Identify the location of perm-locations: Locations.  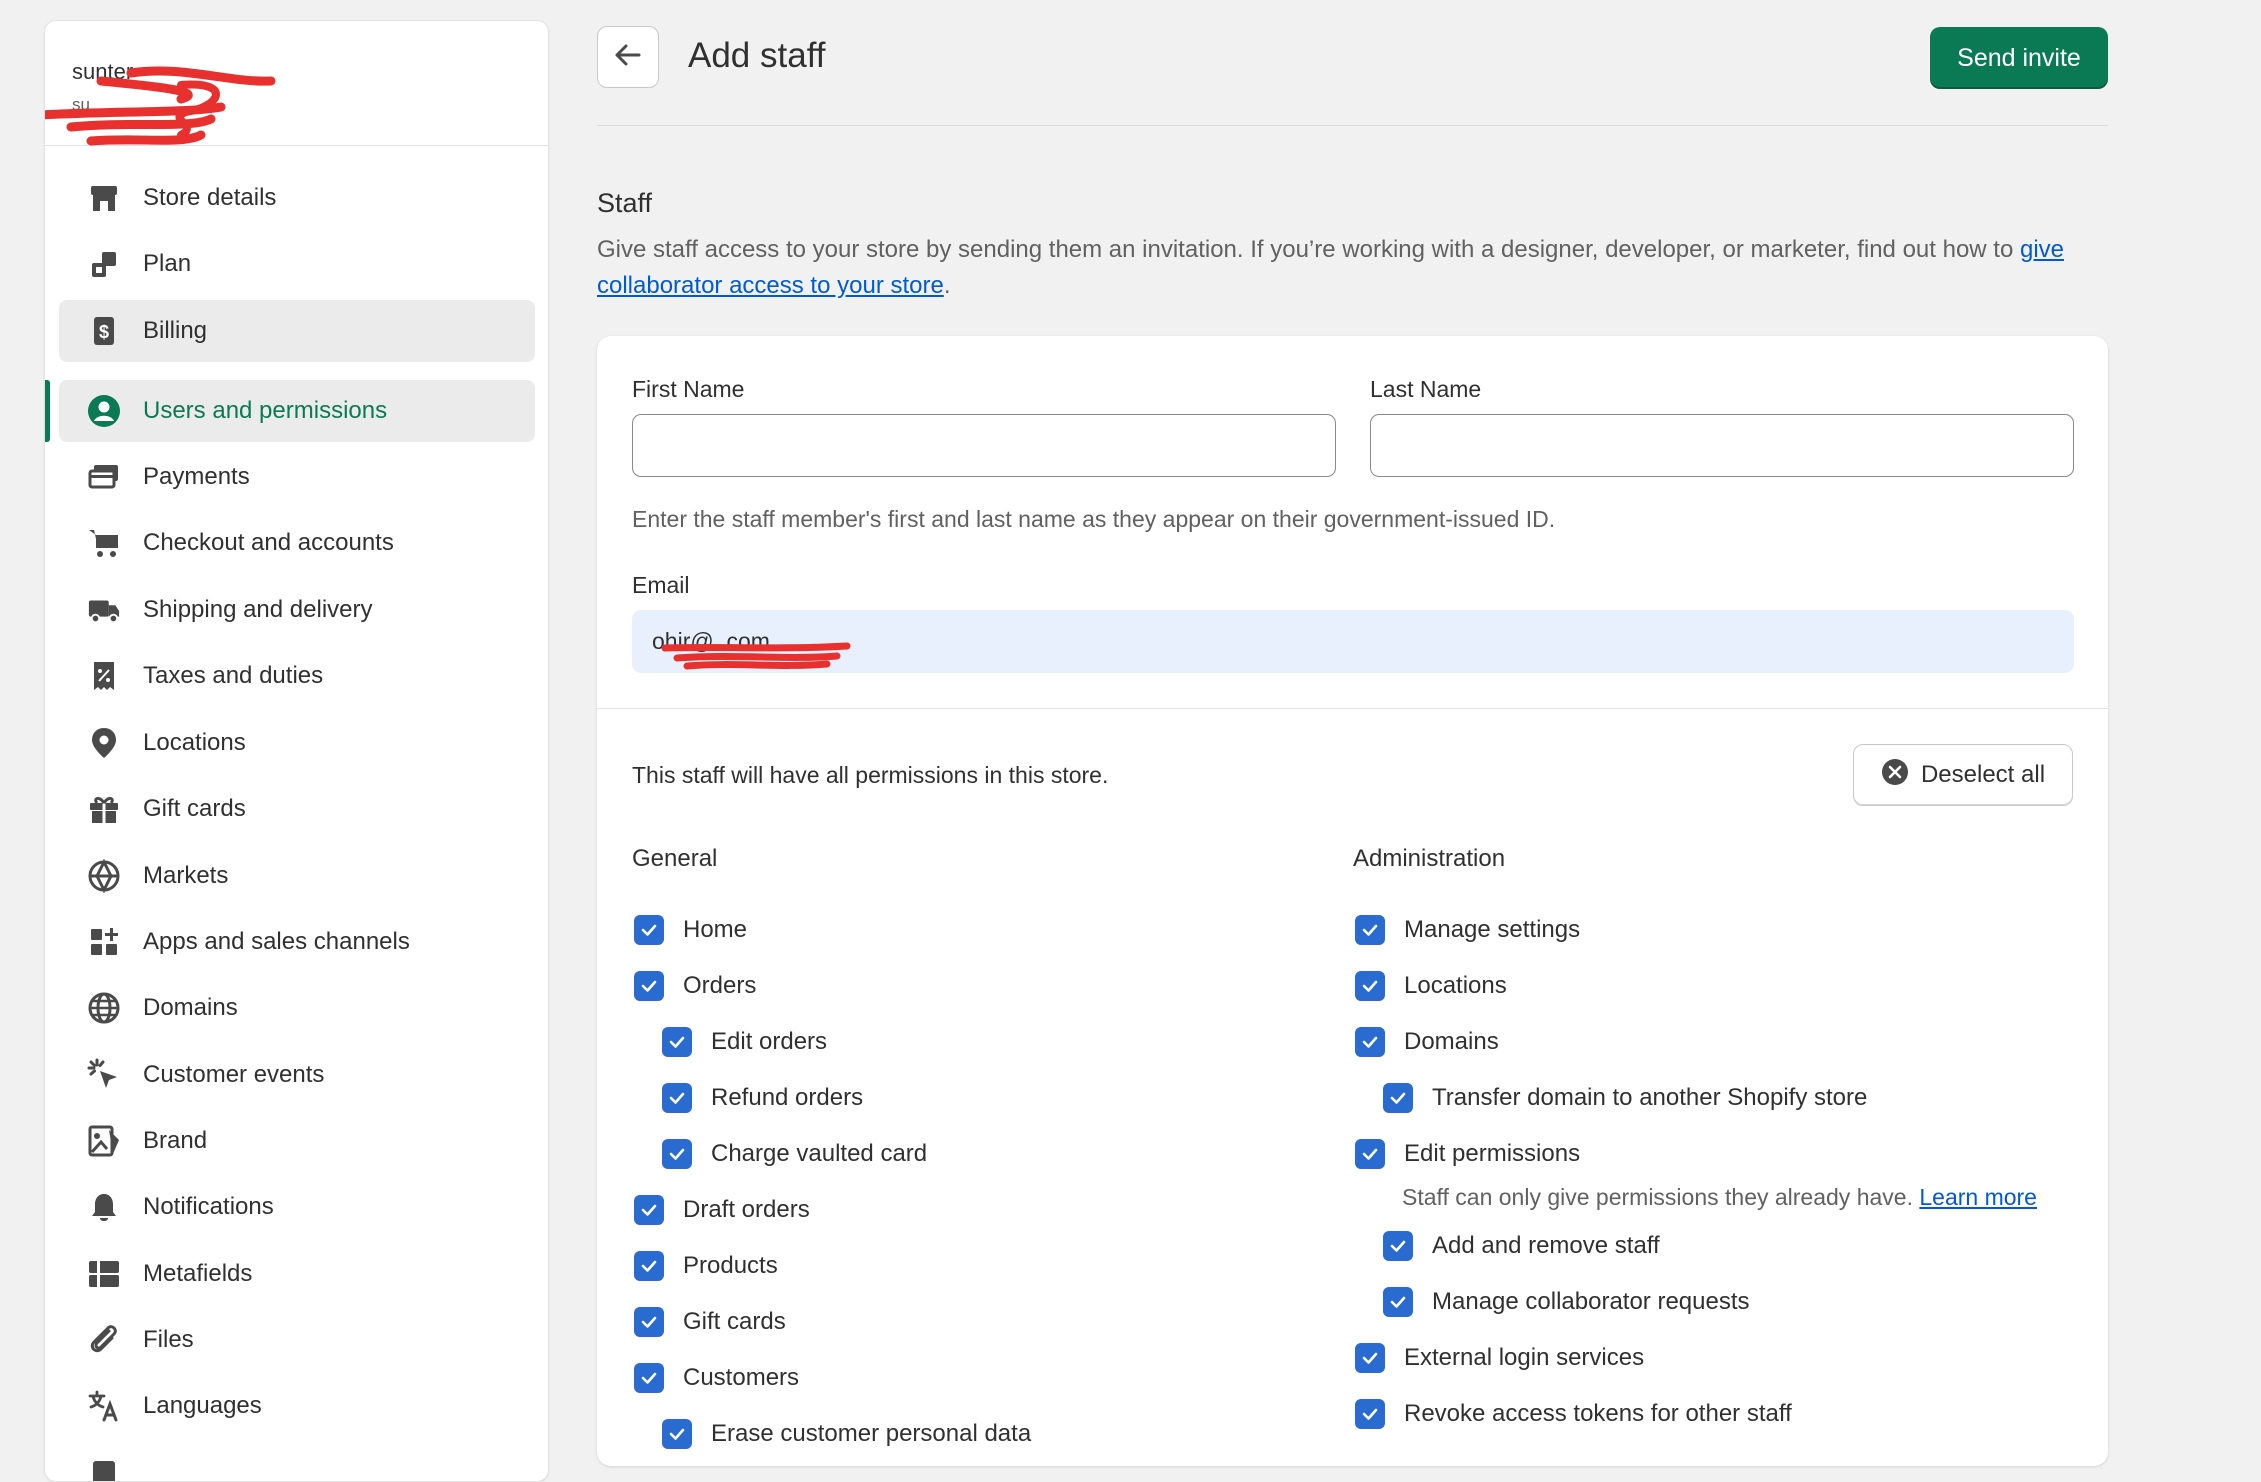
(1431, 986).